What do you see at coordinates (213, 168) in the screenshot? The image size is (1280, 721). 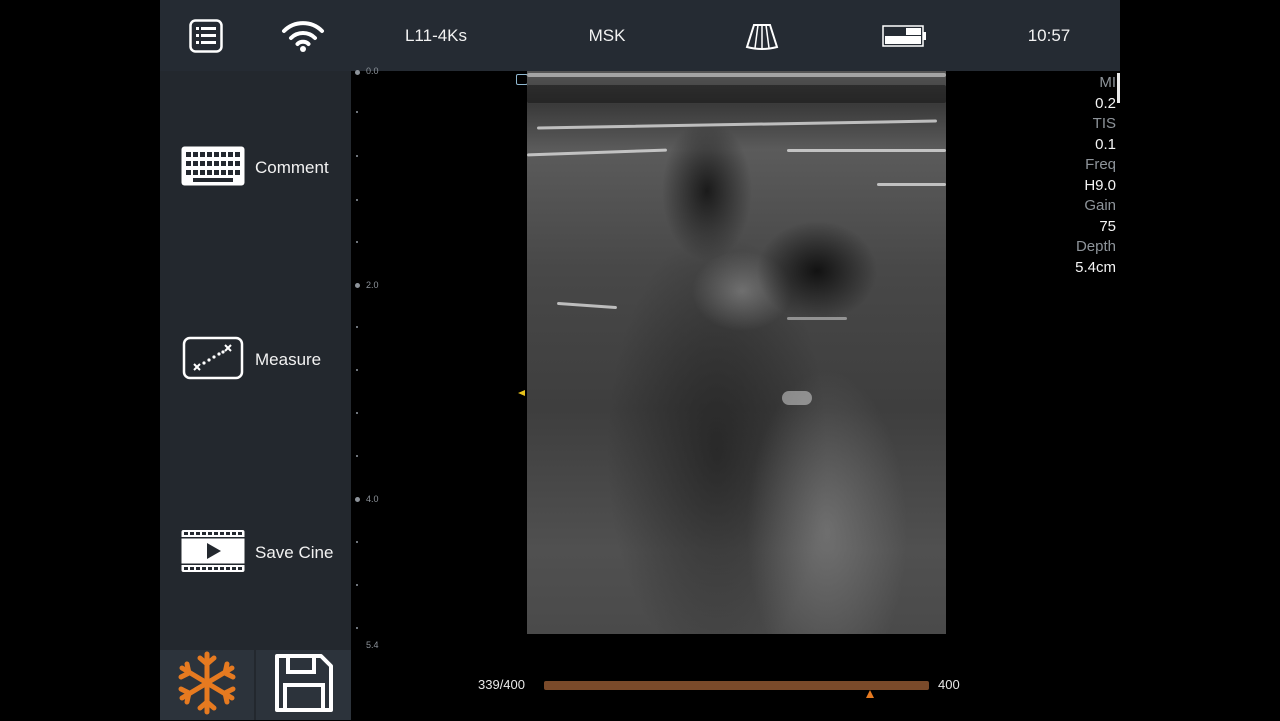 I see `keyboard-icon` at bounding box center [213, 168].